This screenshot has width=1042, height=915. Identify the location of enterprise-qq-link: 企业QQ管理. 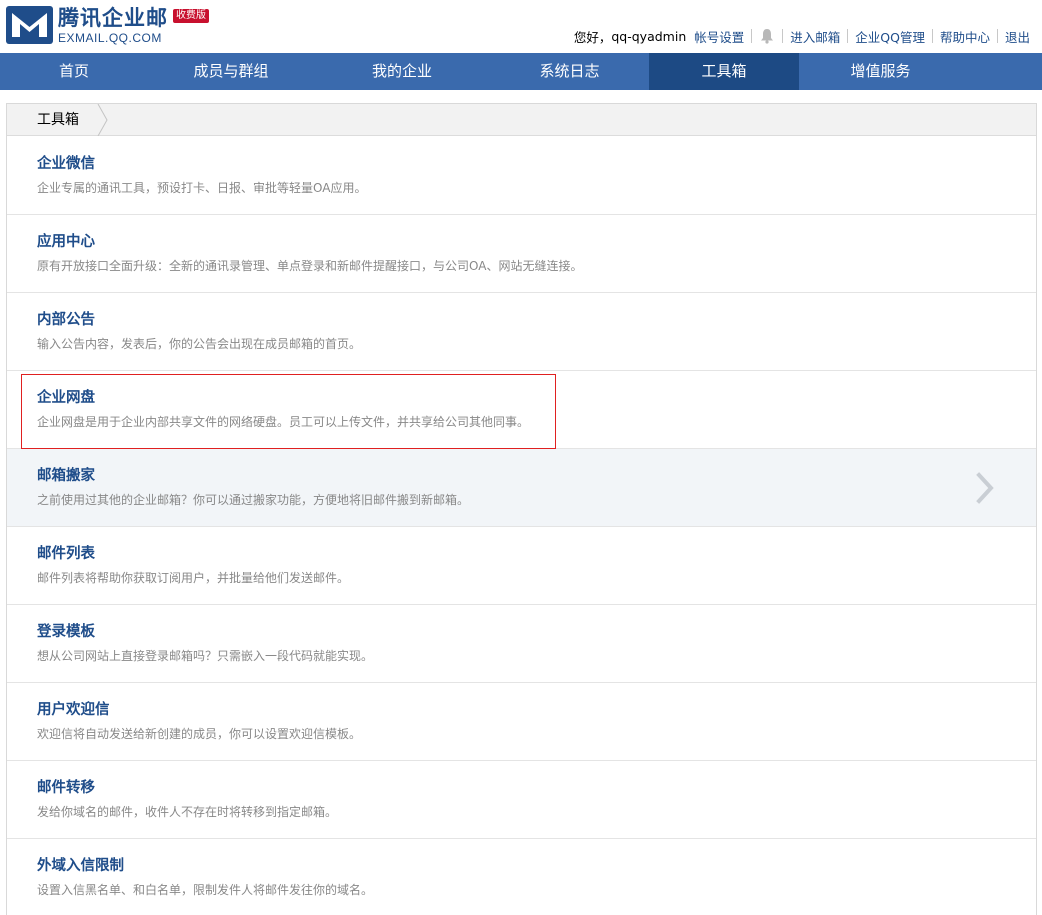
(890, 36).